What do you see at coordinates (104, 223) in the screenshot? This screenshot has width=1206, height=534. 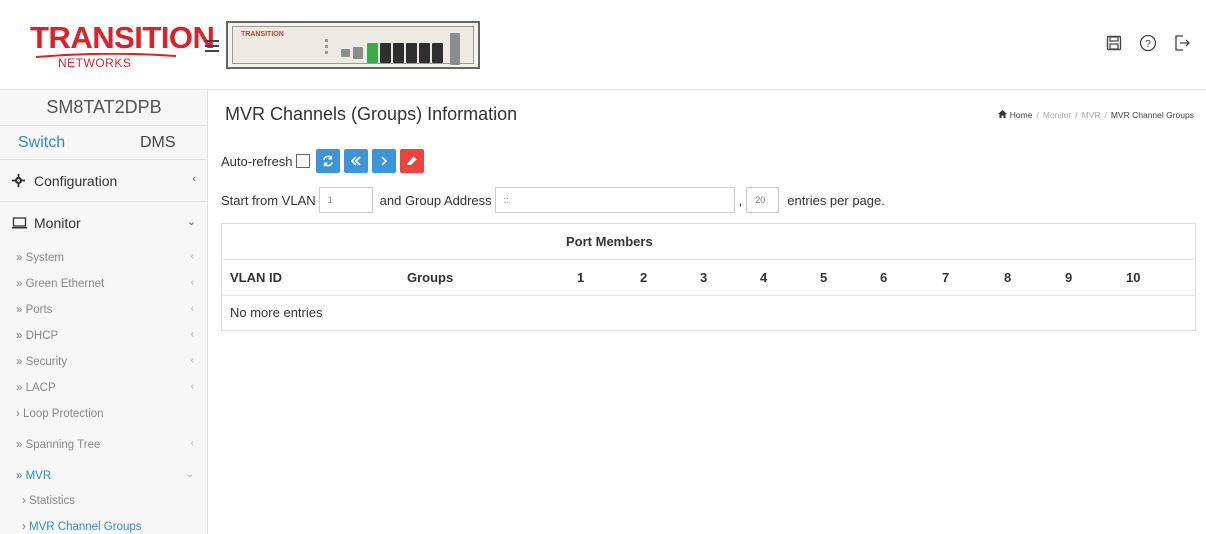 I see `sidebar-item-monitor: Monitor ⌄` at bounding box center [104, 223].